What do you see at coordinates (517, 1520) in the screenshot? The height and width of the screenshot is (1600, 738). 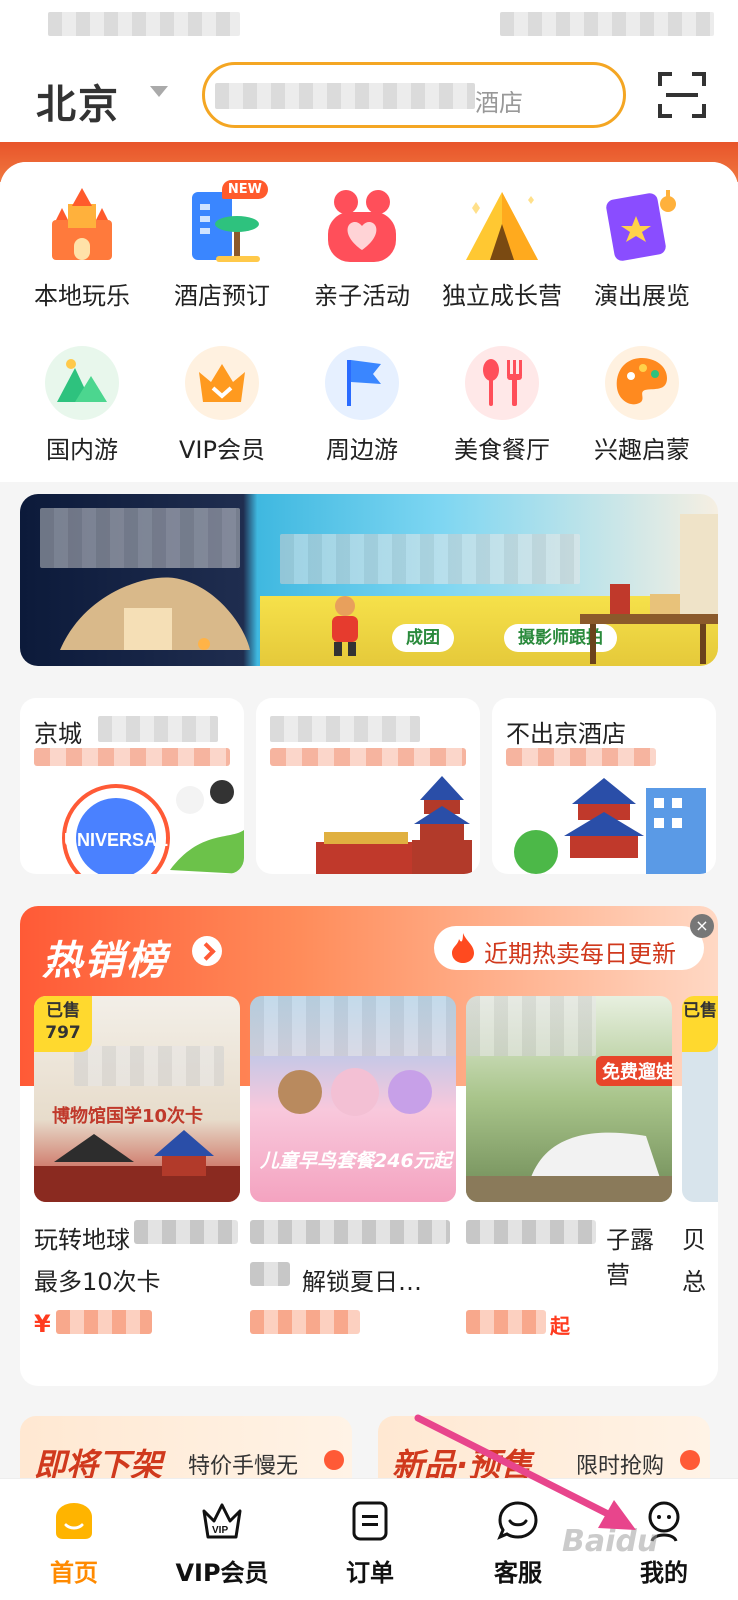 I see `service-chat-icon` at bounding box center [517, 1520].